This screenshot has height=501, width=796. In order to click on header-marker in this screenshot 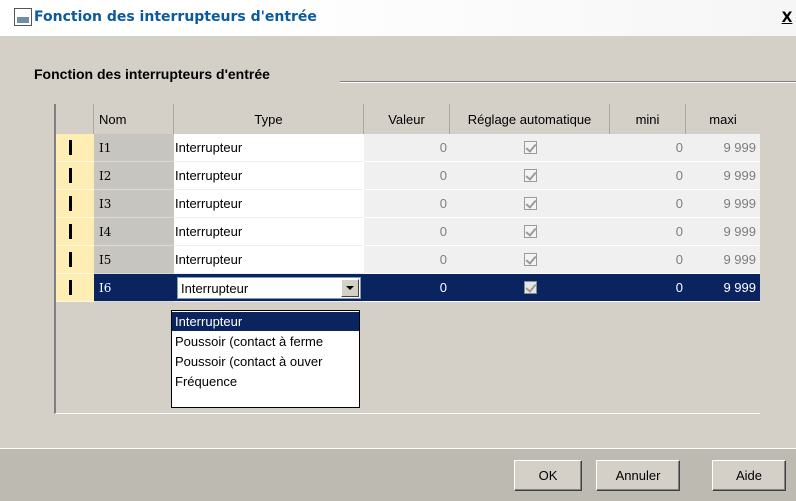, I will do `click(75, 119)`.